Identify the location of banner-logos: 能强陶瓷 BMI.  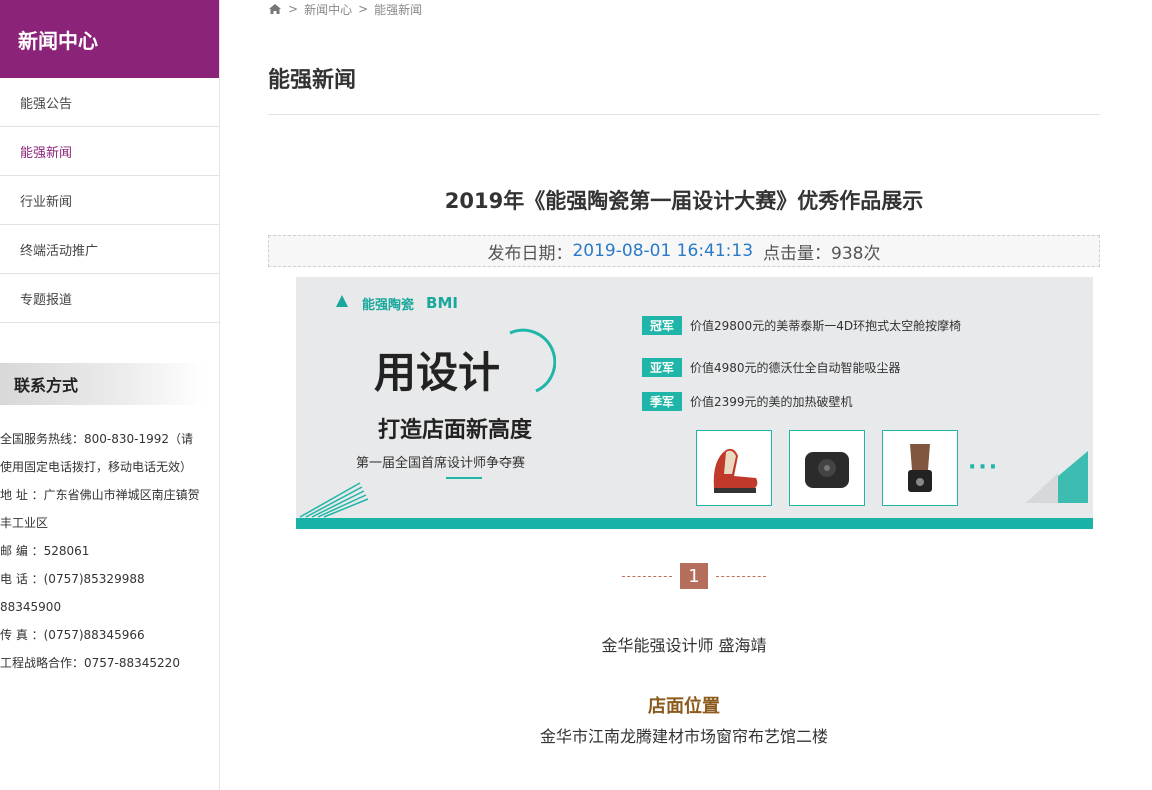
(396, 303).